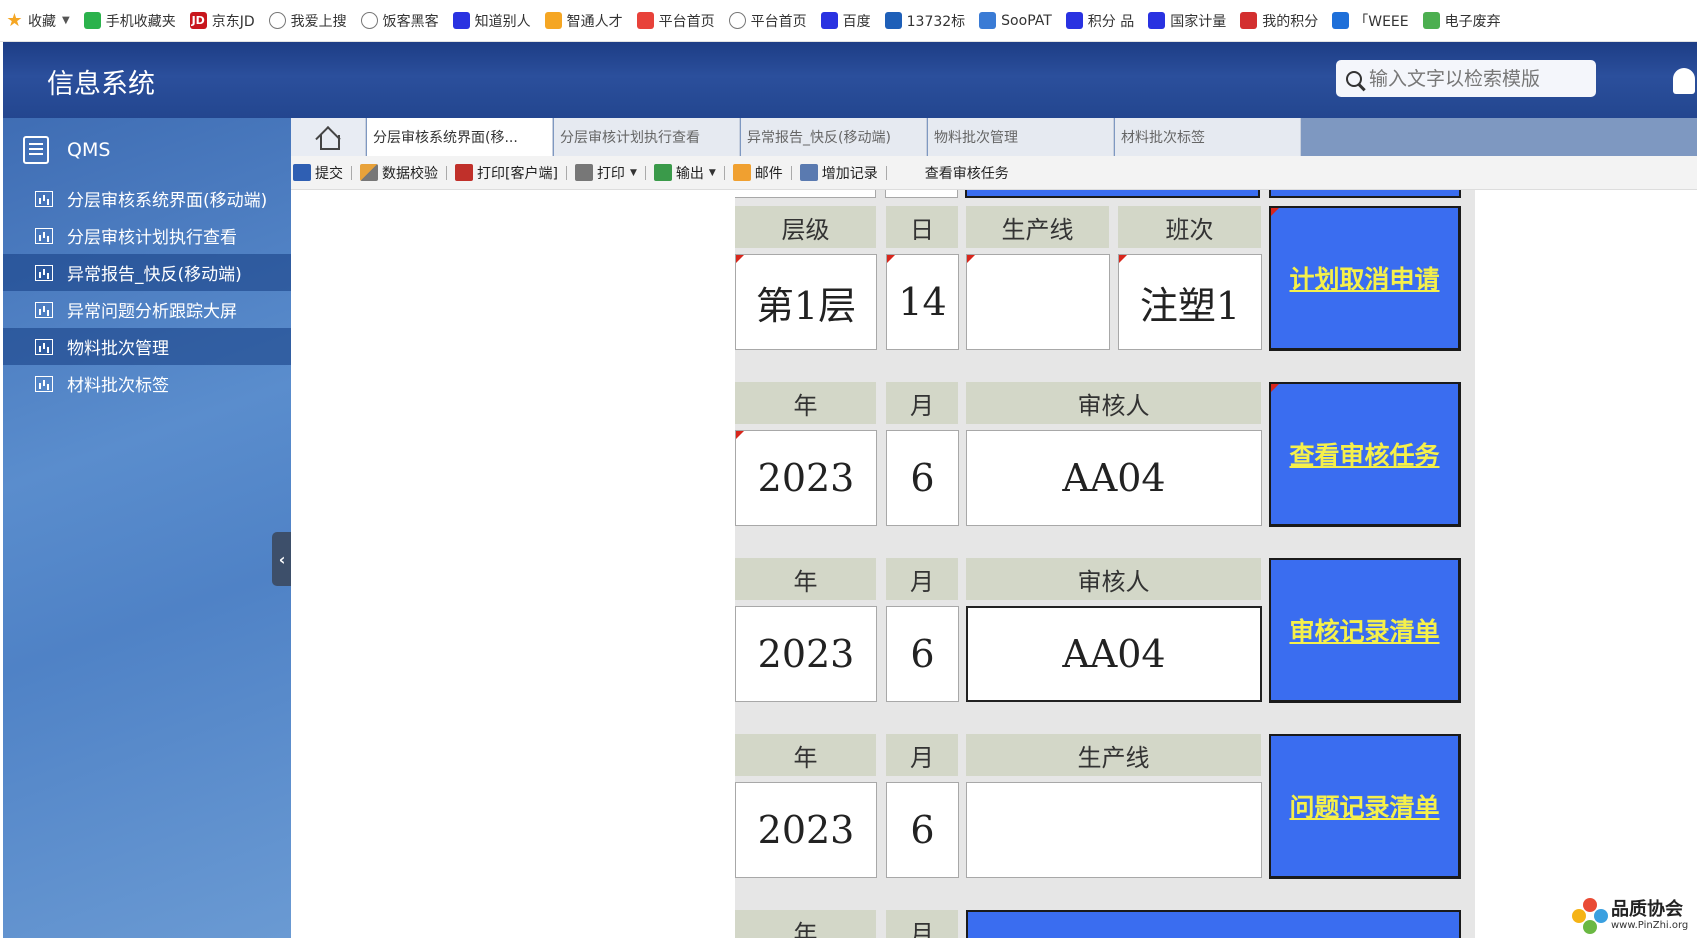  Describe the element at coordinates (647, 137) in the screenshot. I see `tab-audit-plan: 分层审核计划执行查看` at that location.